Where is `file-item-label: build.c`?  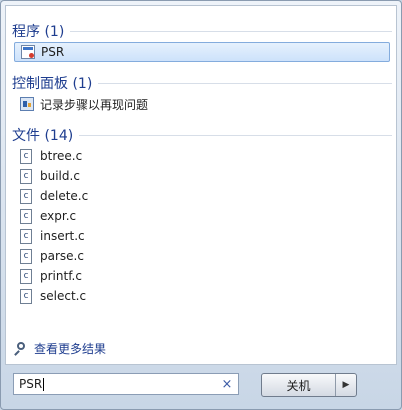 file-item-label: build.c is located at coordinates (60, 176).